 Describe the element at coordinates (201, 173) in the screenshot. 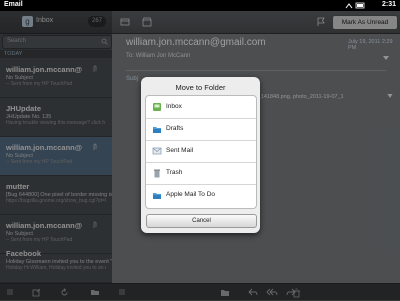

I see `folder-item-trash: Trash` at that location.